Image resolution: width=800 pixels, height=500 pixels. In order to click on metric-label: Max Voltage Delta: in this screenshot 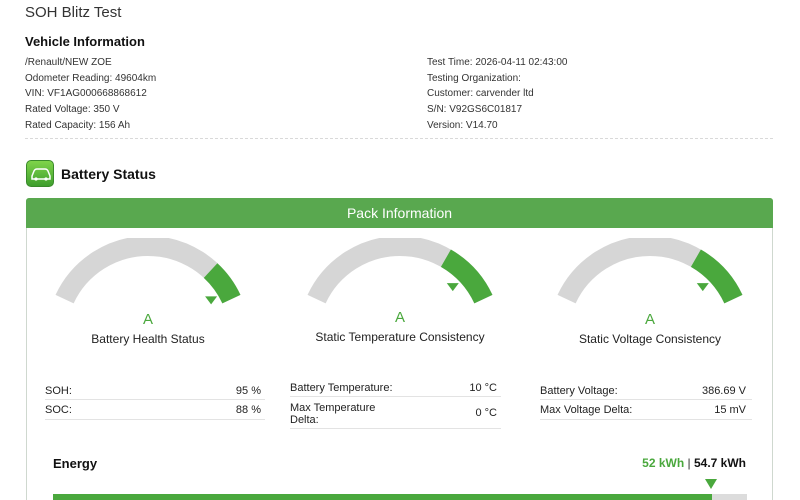, I will do `click(586, 410)`.